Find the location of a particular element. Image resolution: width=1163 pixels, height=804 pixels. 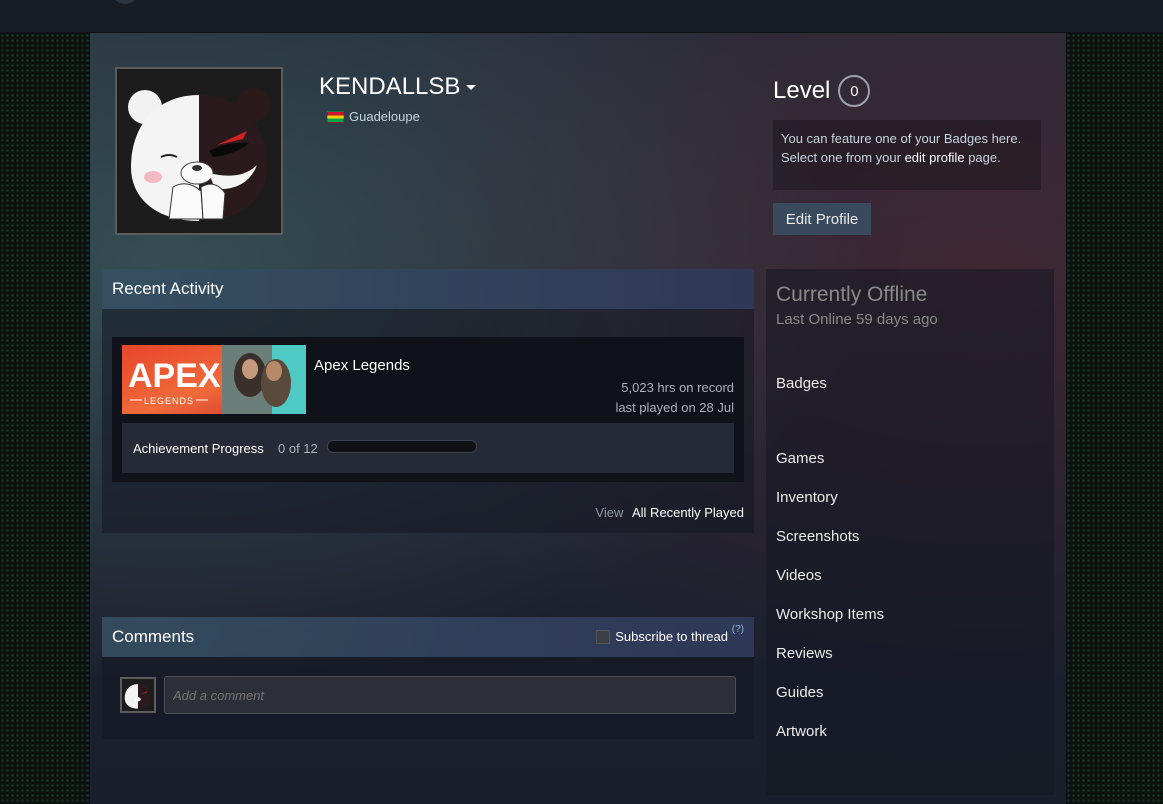

badge-text-line2: Select one from your edit profile page. is located at coordinates (907, 157).